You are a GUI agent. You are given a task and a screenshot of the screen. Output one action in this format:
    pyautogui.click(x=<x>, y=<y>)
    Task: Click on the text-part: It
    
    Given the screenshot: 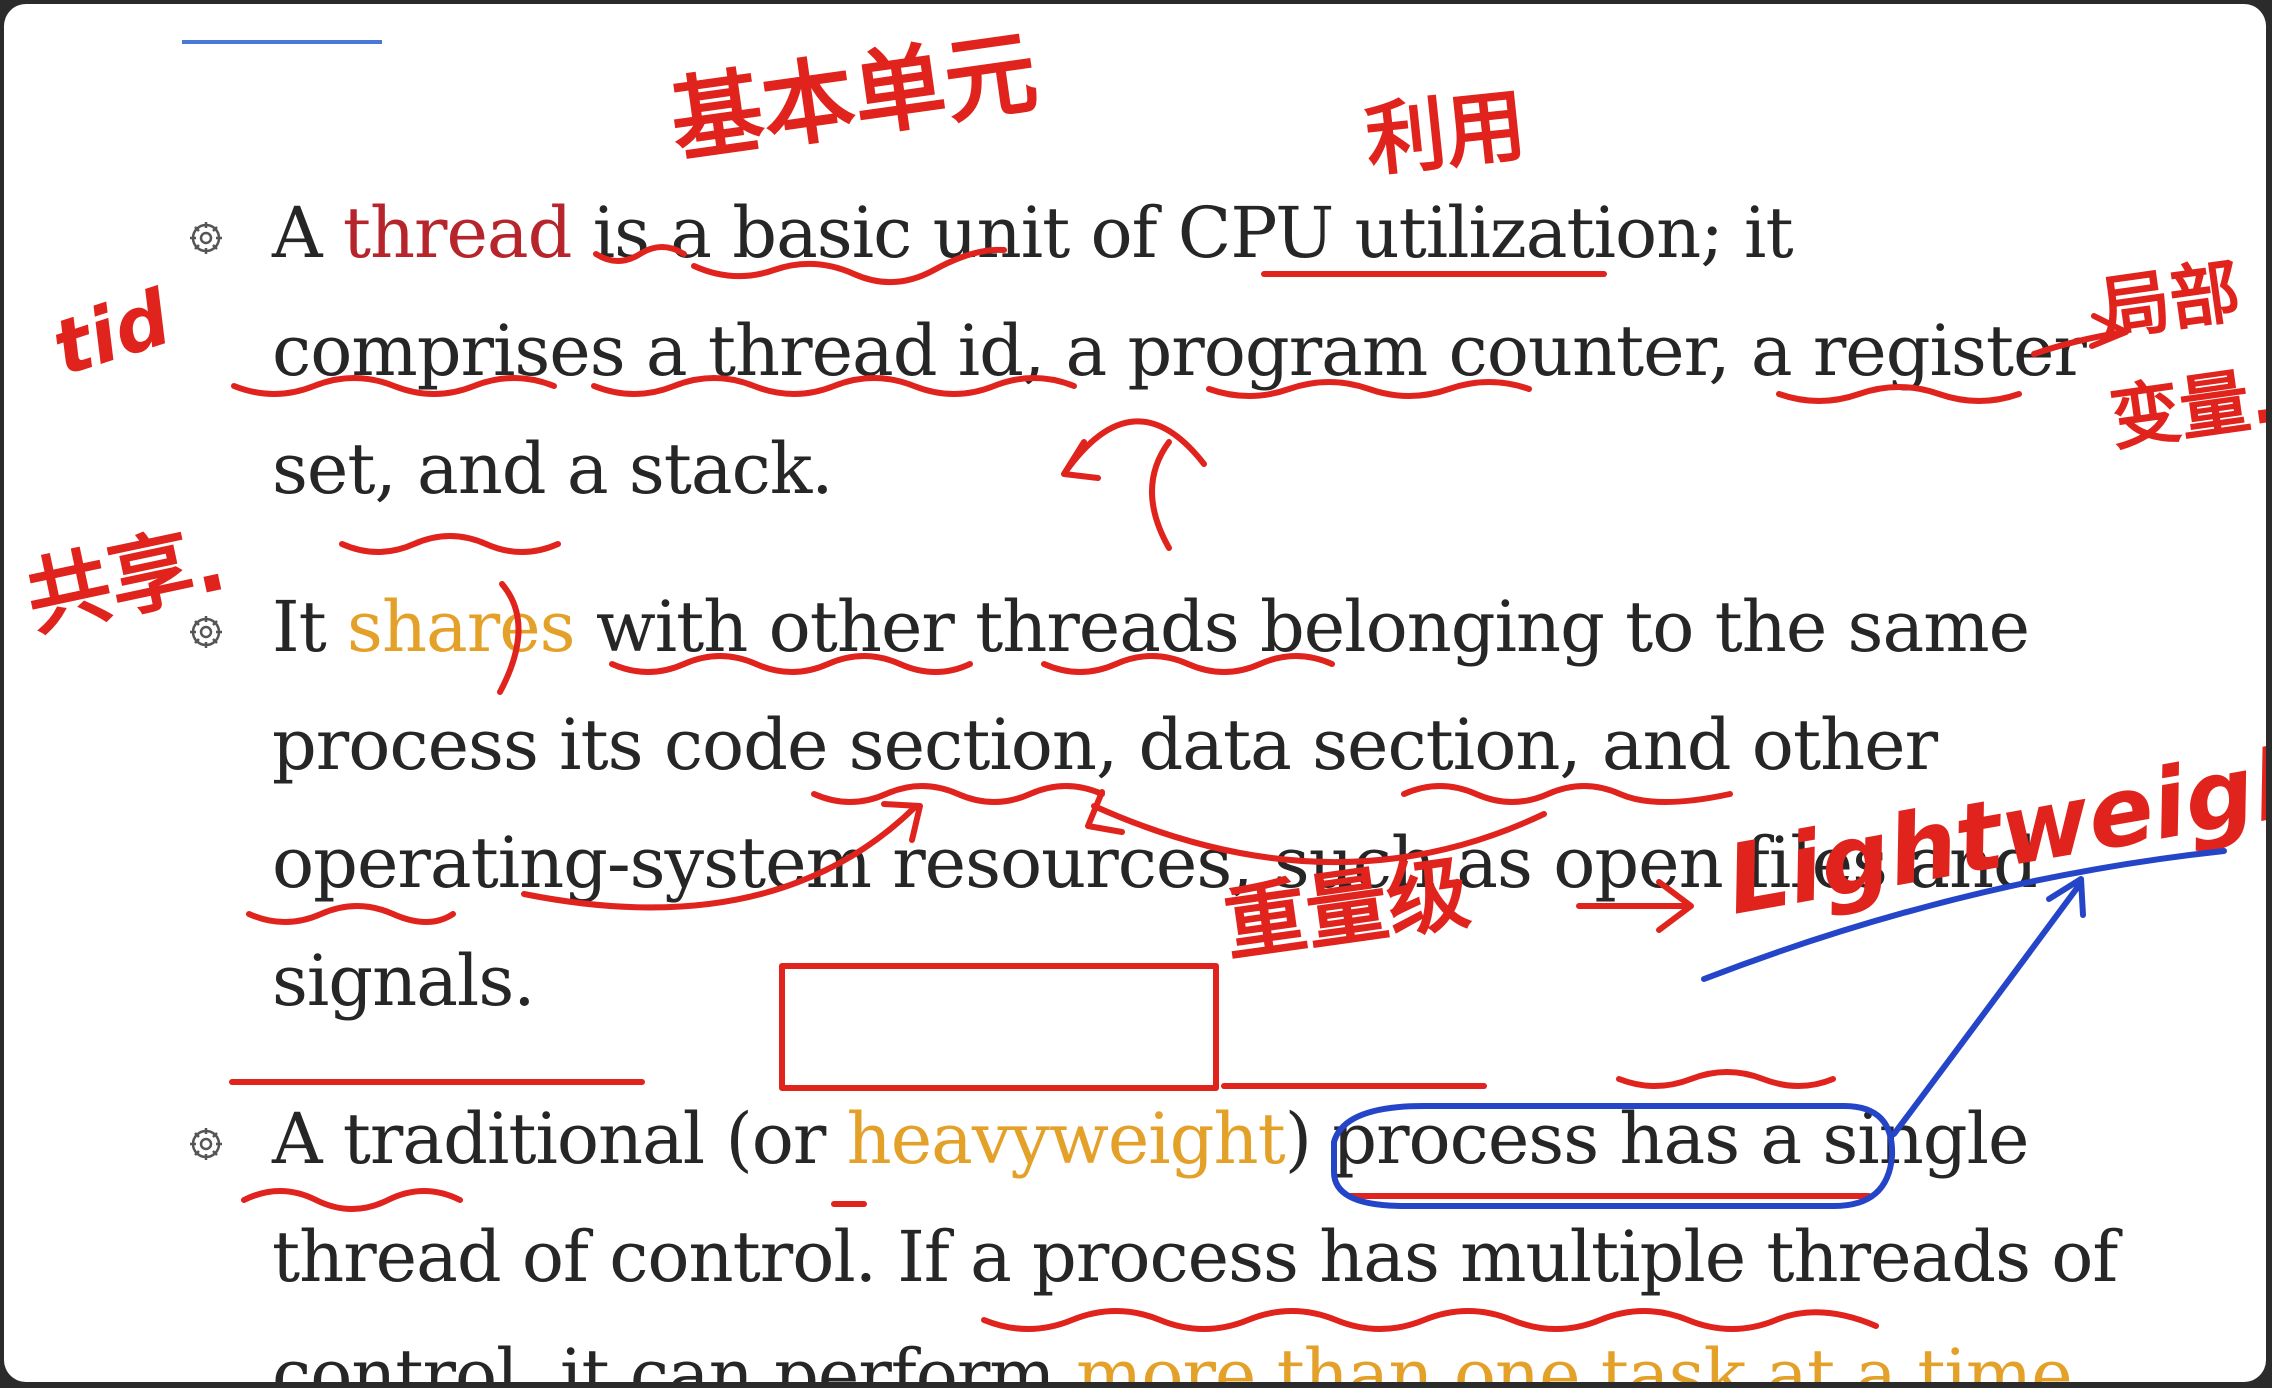 What is the action you would take?
    pyautogui.click(x=310, y=627)
    